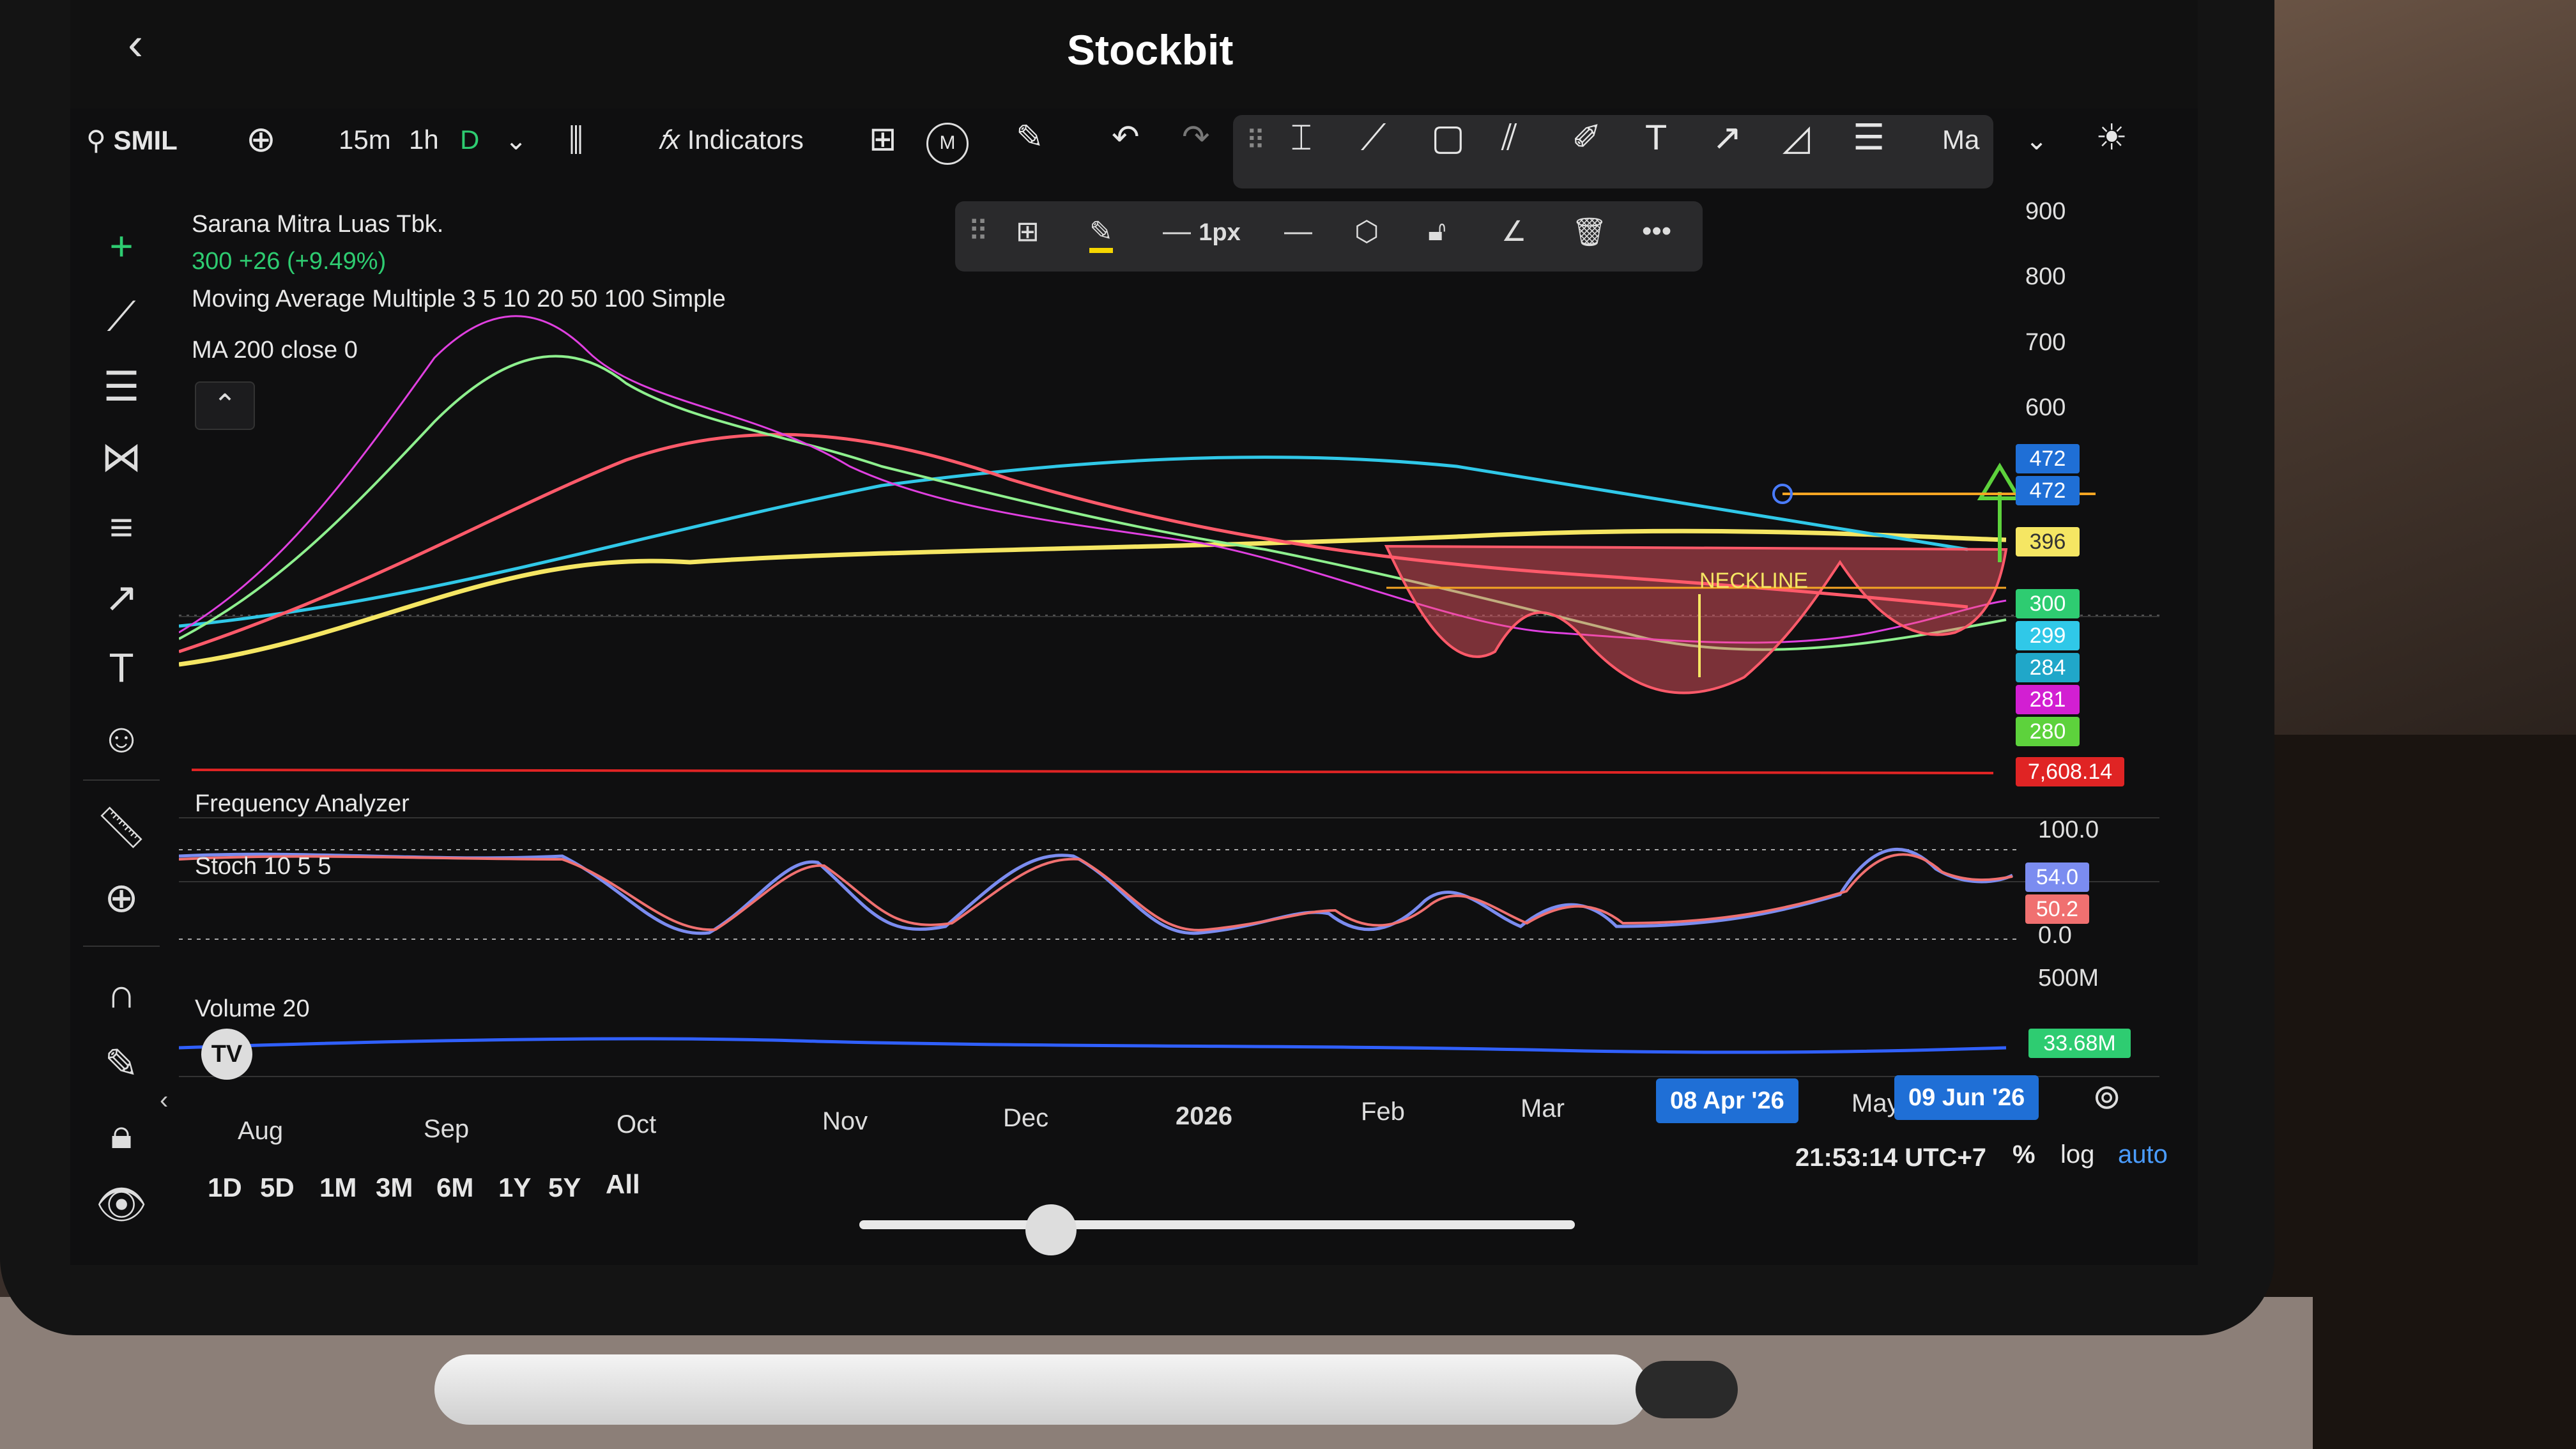  Describe the element at coordinates (1026, 1118) in the screenshot. I see `time-axis-label: Dec` at that location.